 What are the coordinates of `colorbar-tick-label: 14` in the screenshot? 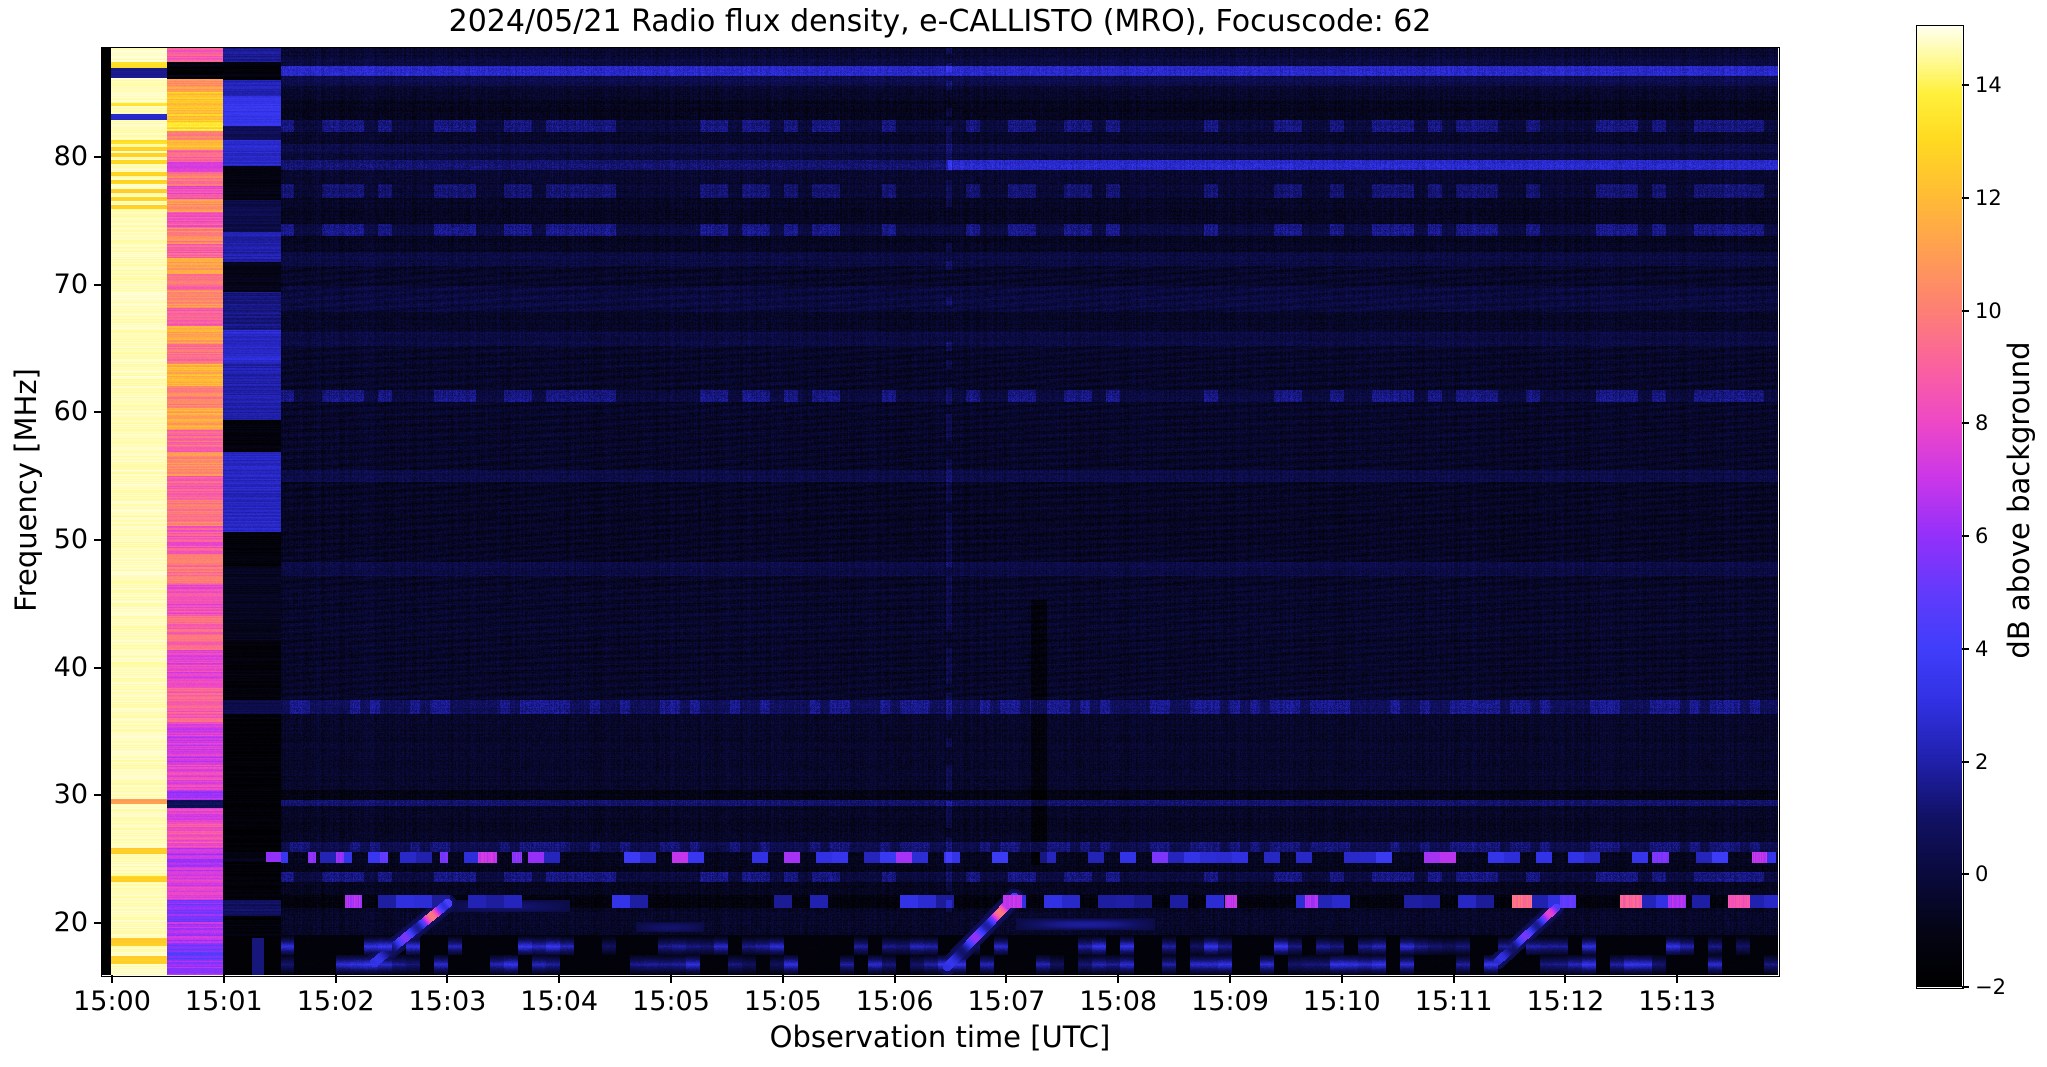 It's located at (1988, 85).